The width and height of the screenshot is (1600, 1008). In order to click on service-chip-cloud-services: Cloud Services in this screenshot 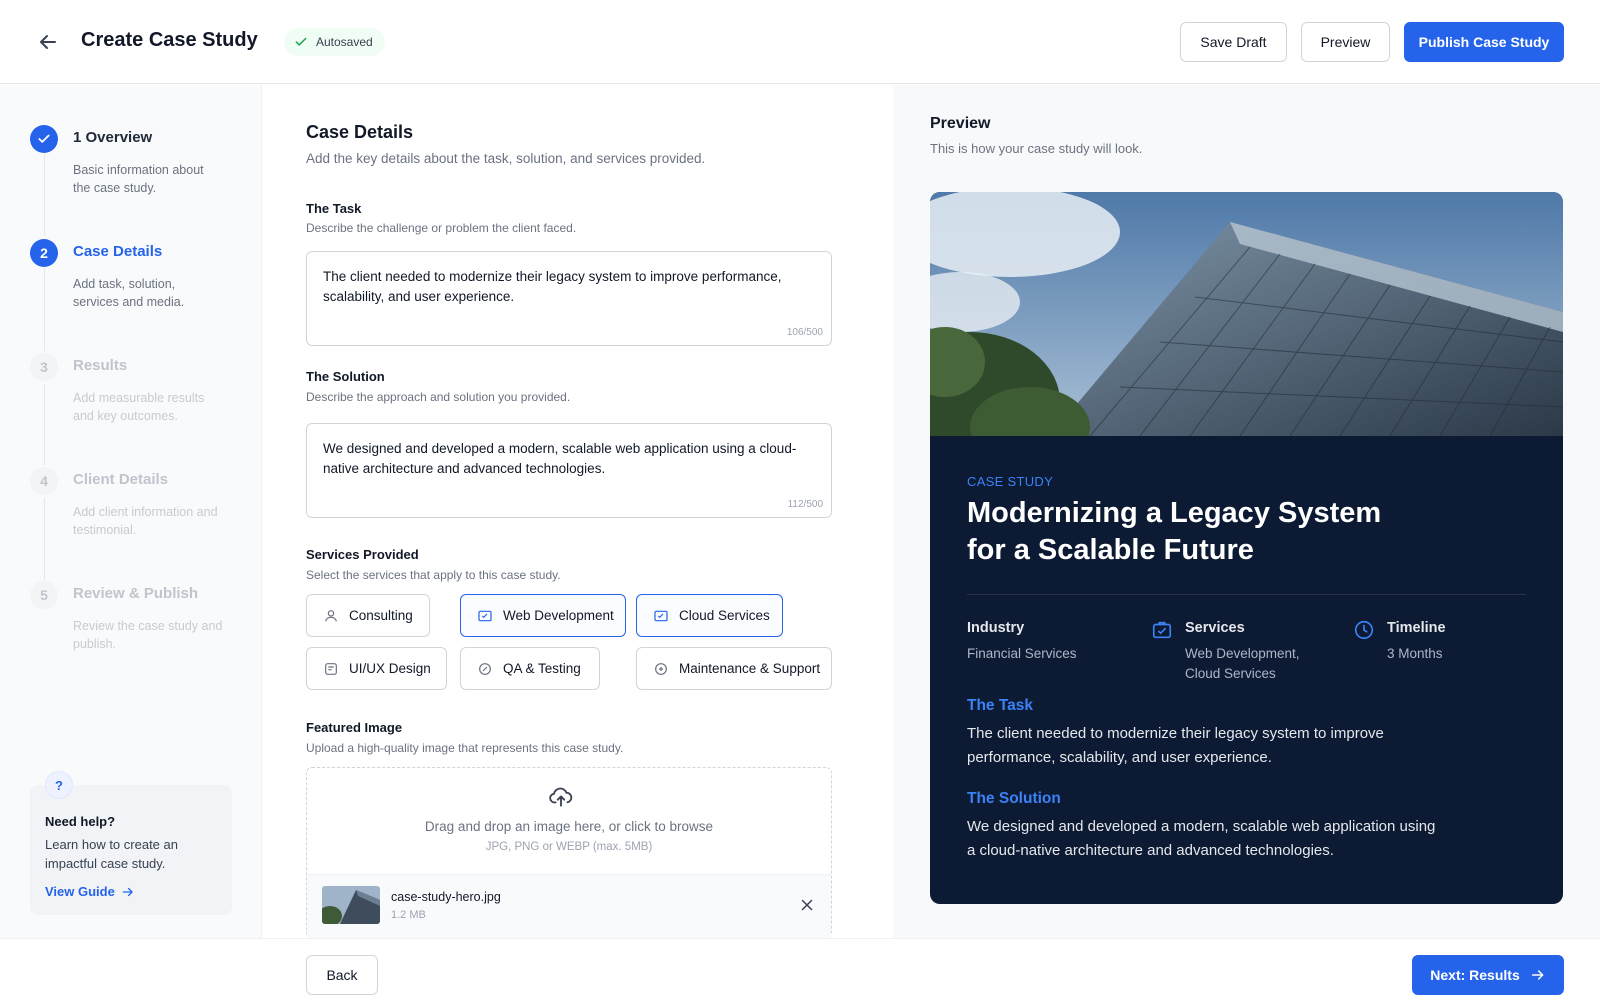, I will do `click(709, 615)`.